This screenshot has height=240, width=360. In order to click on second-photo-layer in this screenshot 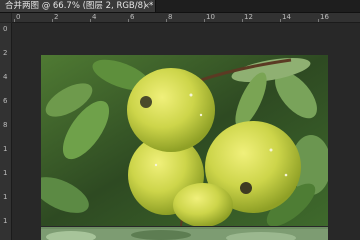, I will do `click(184, 233)`.